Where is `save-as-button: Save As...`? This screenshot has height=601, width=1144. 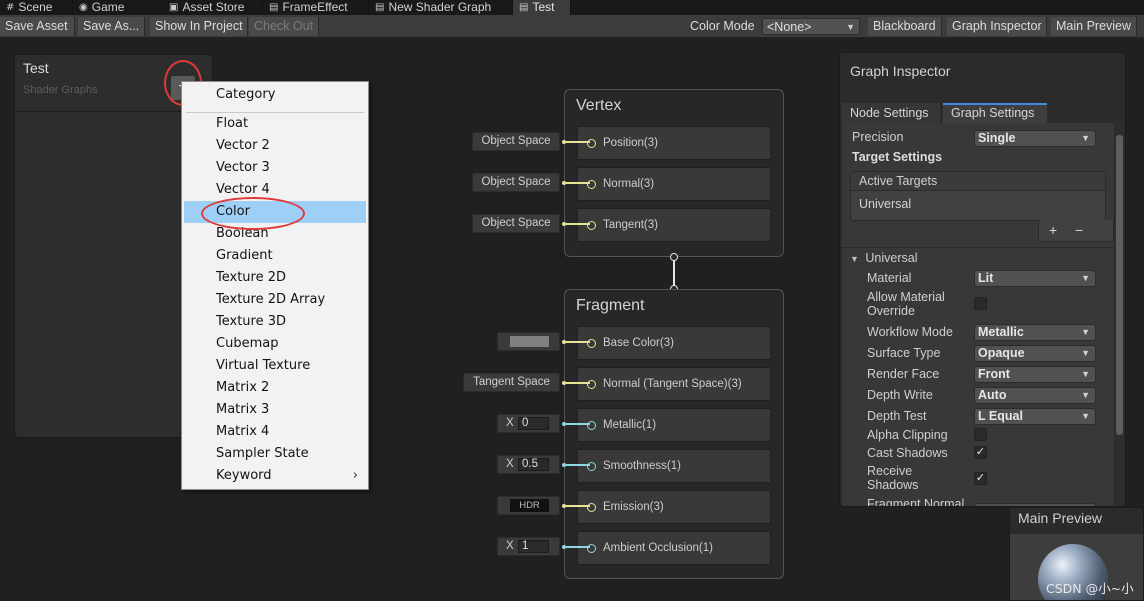 save-as-button: Save As... is located at coordinates (111, 26).